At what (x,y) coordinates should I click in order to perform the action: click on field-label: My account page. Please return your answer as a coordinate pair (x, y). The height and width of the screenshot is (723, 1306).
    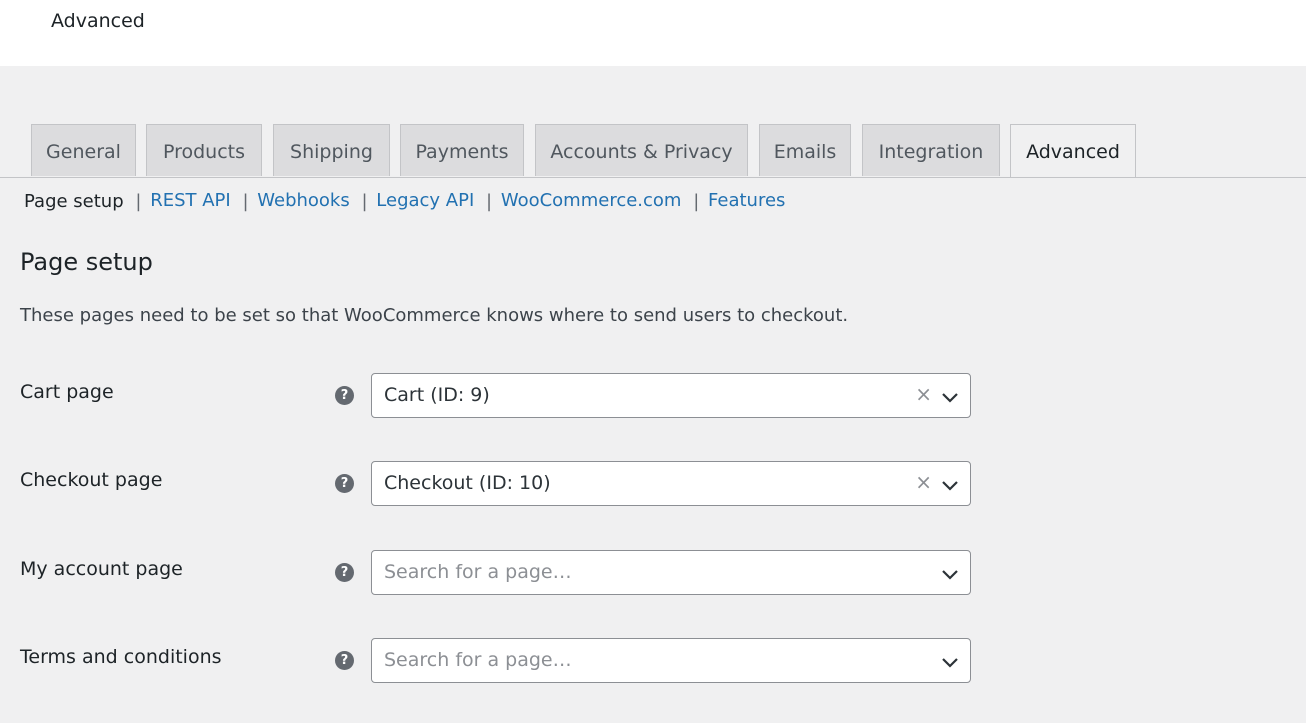
    Looking at the image, I should click on (101, 569).